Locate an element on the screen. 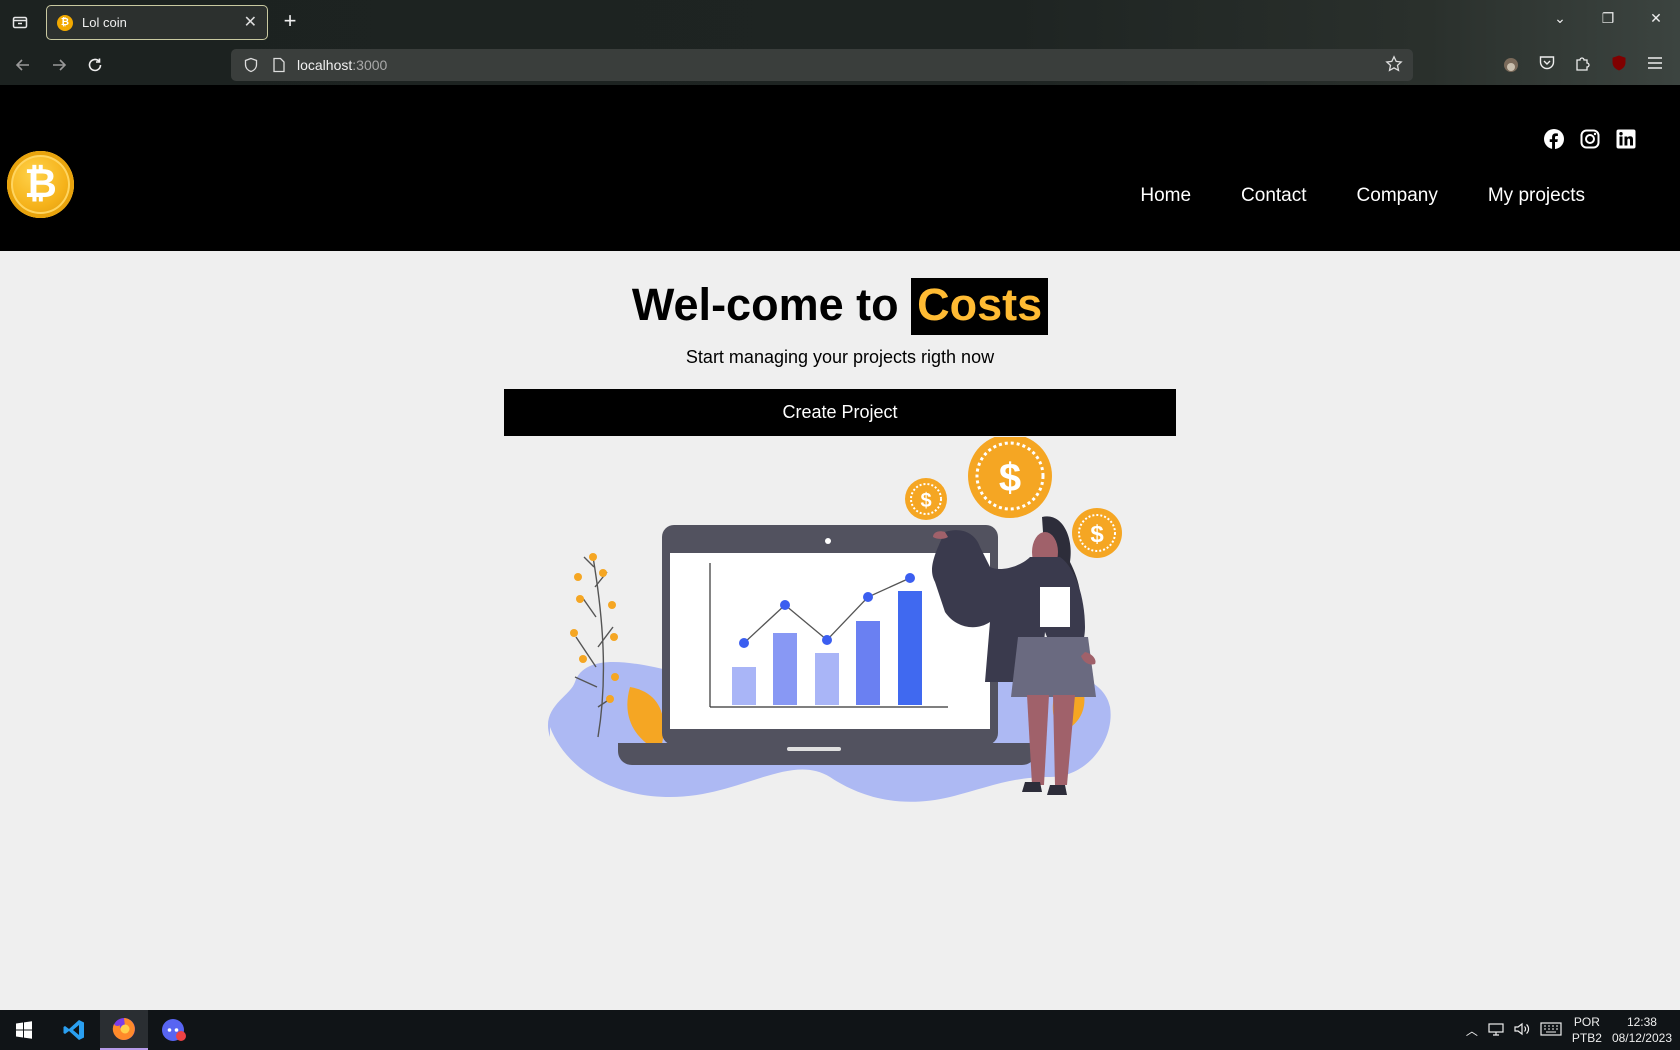  menu-icon is located at coordinates (1655, 63).